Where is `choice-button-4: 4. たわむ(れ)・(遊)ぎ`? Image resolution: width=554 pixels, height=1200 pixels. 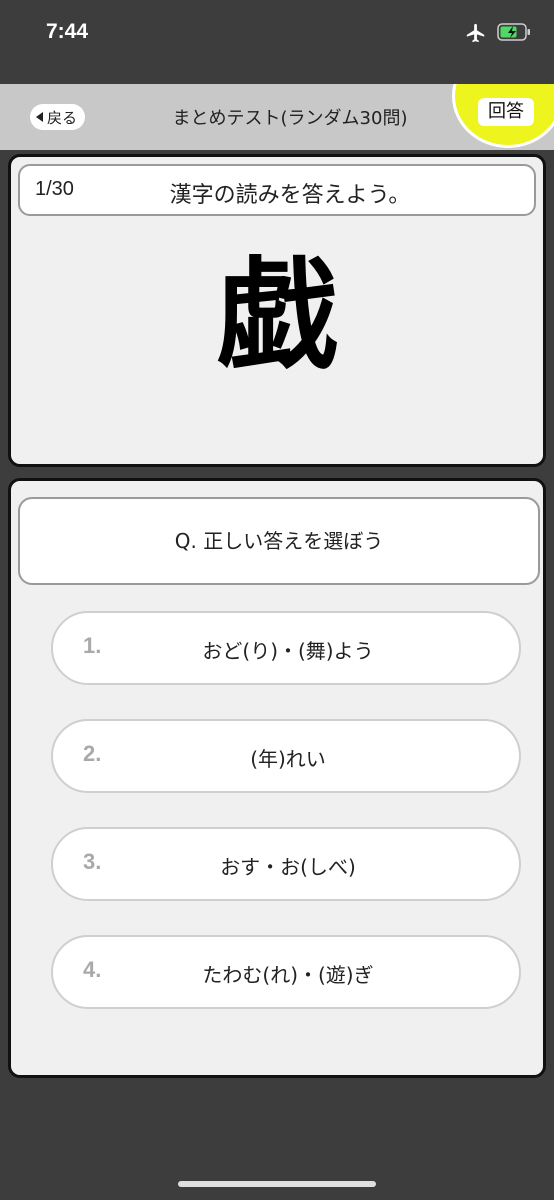 choice-button-4: 4. たわむ(れ)・(遊)ぎ is located at coordinates (286, 972).